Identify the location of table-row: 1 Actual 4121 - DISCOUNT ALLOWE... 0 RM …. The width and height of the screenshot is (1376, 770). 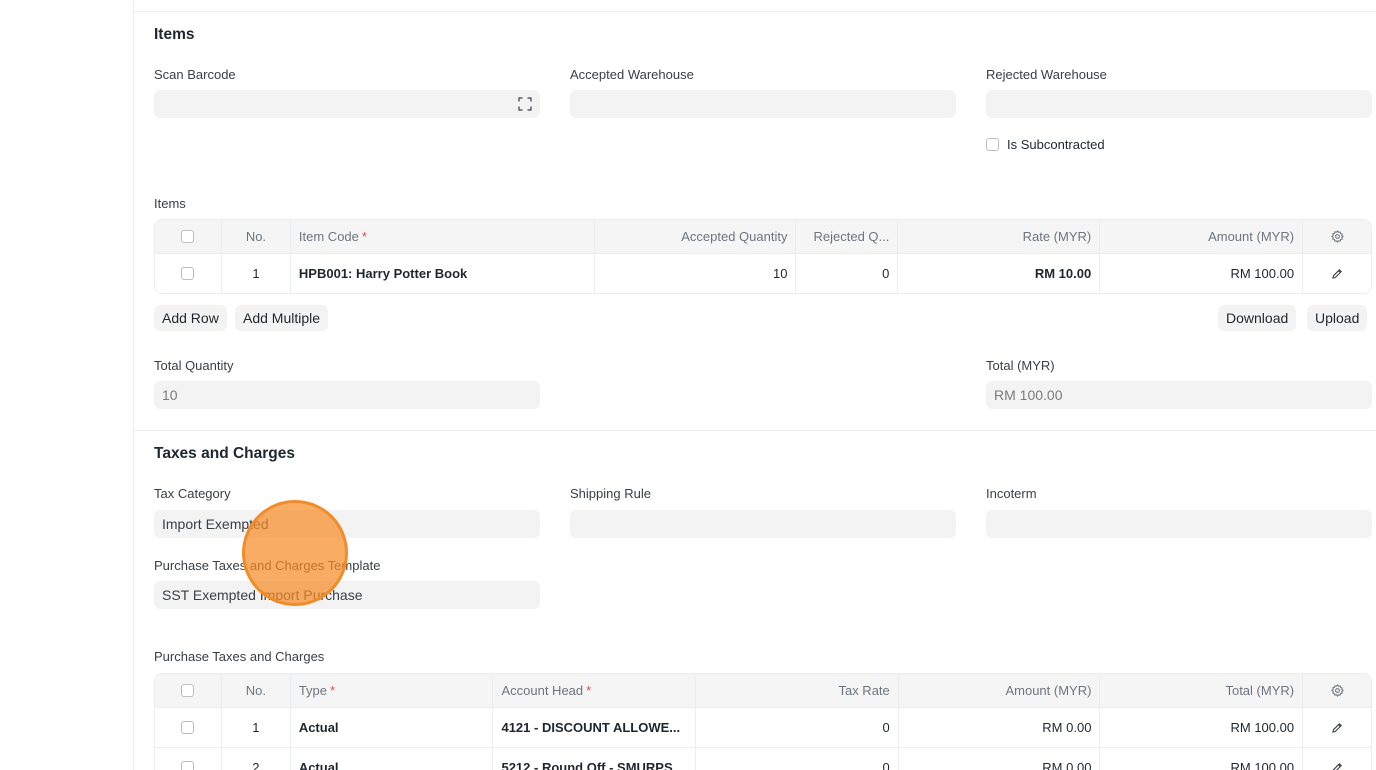
(763, 727).